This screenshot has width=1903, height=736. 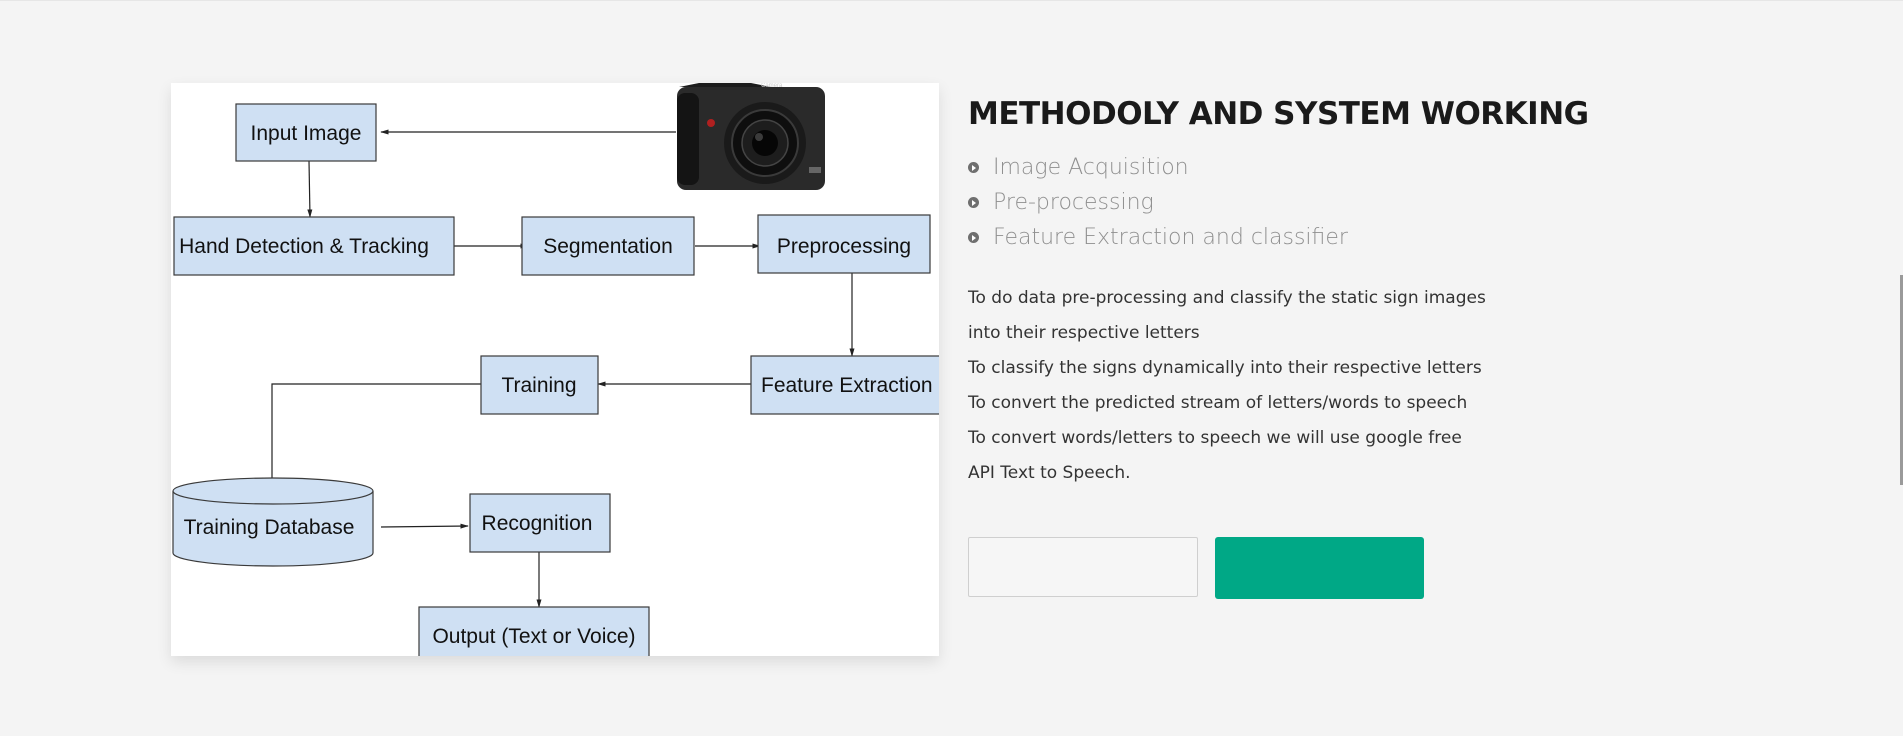 I want to click on svg-text: Feature Extraction, so click(x=847, y=385).